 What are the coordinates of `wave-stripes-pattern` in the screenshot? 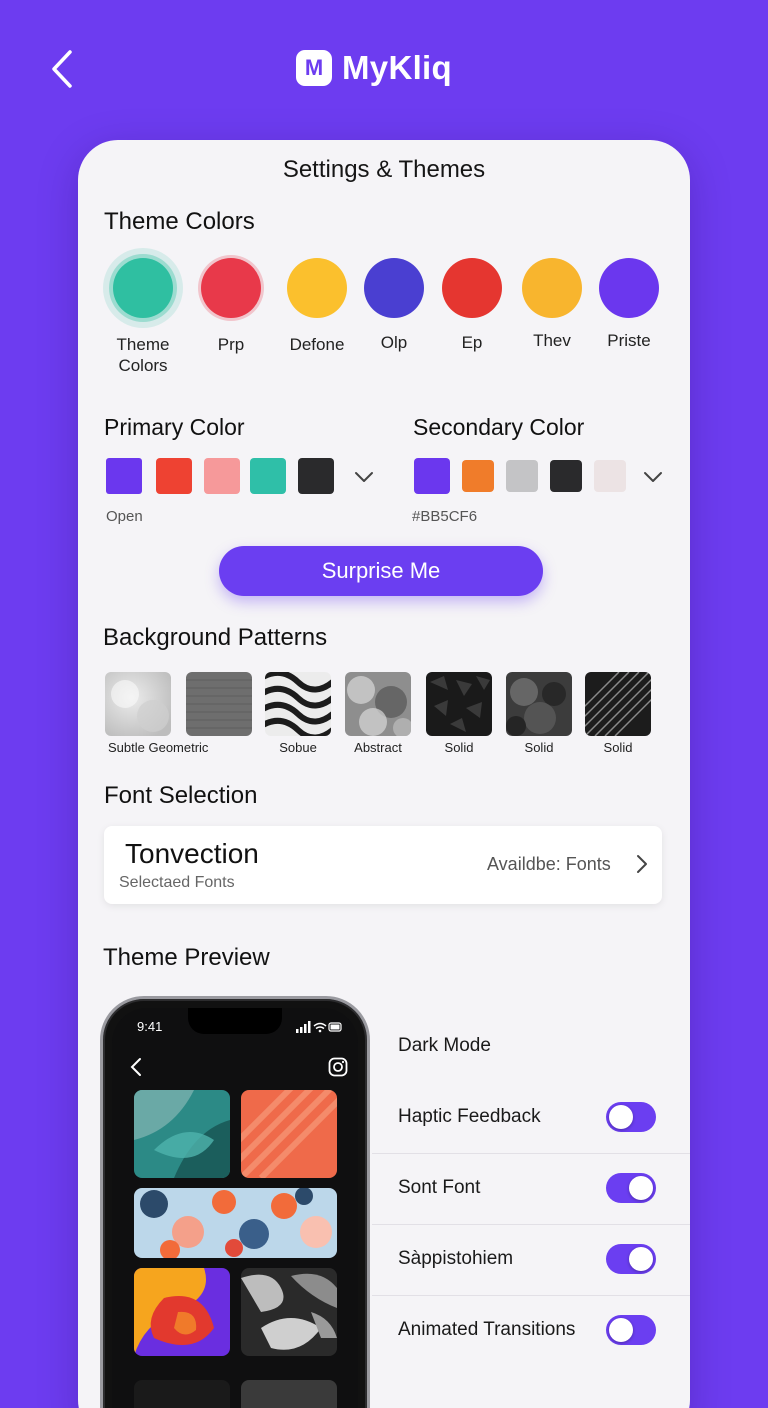 It's located at (298, 704).